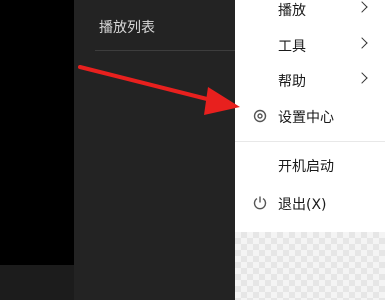  Describe the element at coordinates (310, 141) in the screenshot. I see `menu-divider` at that location.